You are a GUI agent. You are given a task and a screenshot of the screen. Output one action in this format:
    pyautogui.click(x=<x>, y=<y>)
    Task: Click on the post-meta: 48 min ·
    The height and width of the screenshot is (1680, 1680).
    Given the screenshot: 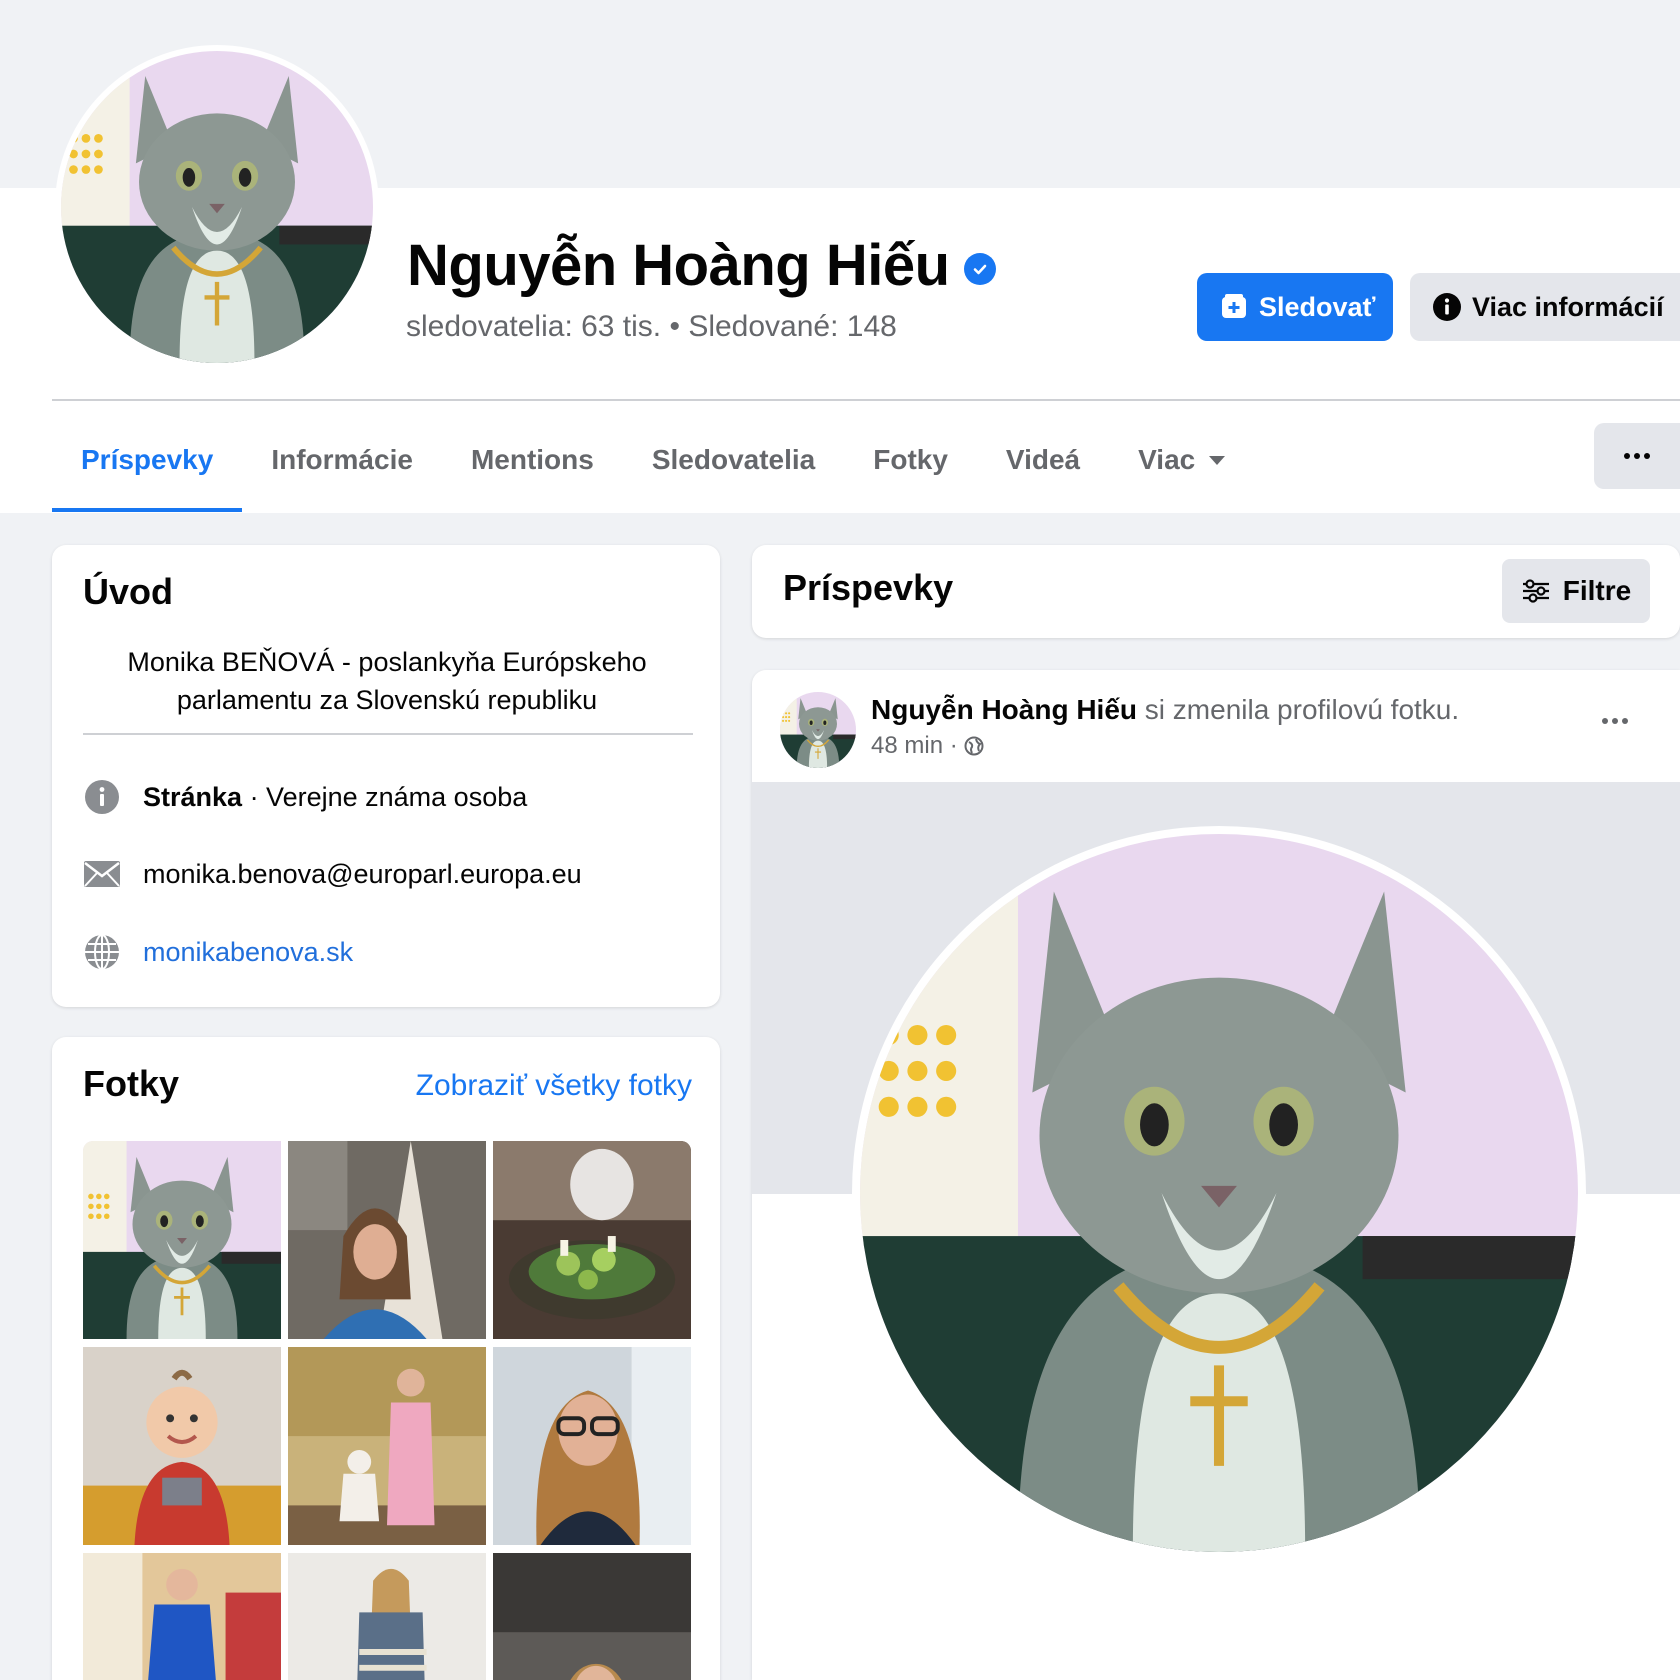 What is the action you would take?
    pyautogui.click(x=927, y=746)
    